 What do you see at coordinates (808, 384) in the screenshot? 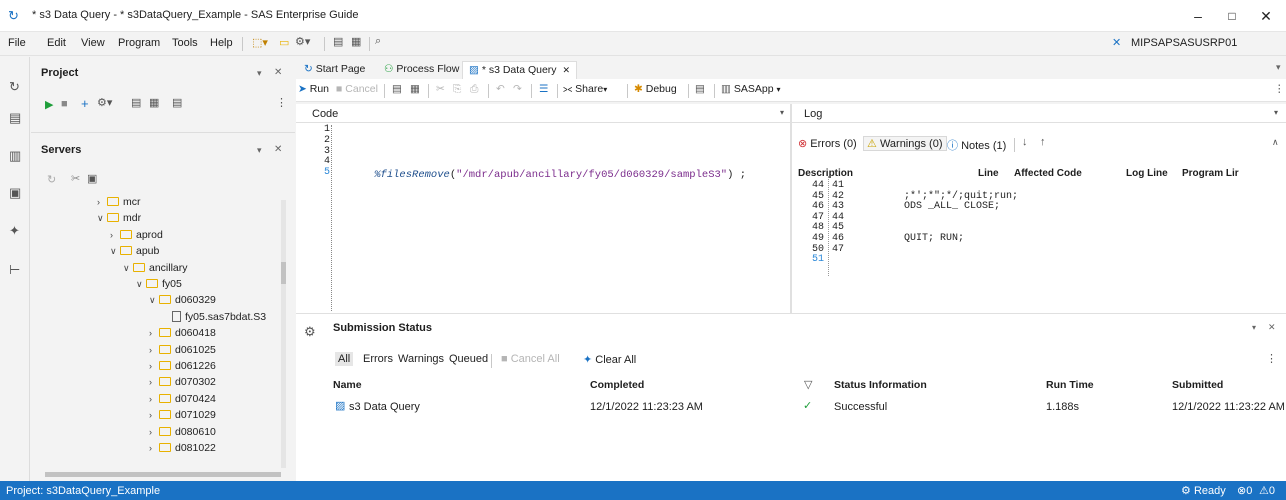
I see `filter-icon: ▽` at bounding box center [808, 384].